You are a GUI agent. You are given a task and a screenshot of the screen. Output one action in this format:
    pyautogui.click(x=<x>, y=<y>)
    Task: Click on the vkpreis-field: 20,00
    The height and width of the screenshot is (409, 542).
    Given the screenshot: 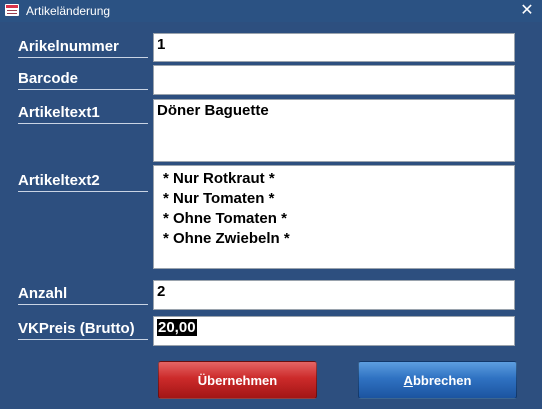 What is the action you would take?
    pyautogui.click(x=334, y=331)
    